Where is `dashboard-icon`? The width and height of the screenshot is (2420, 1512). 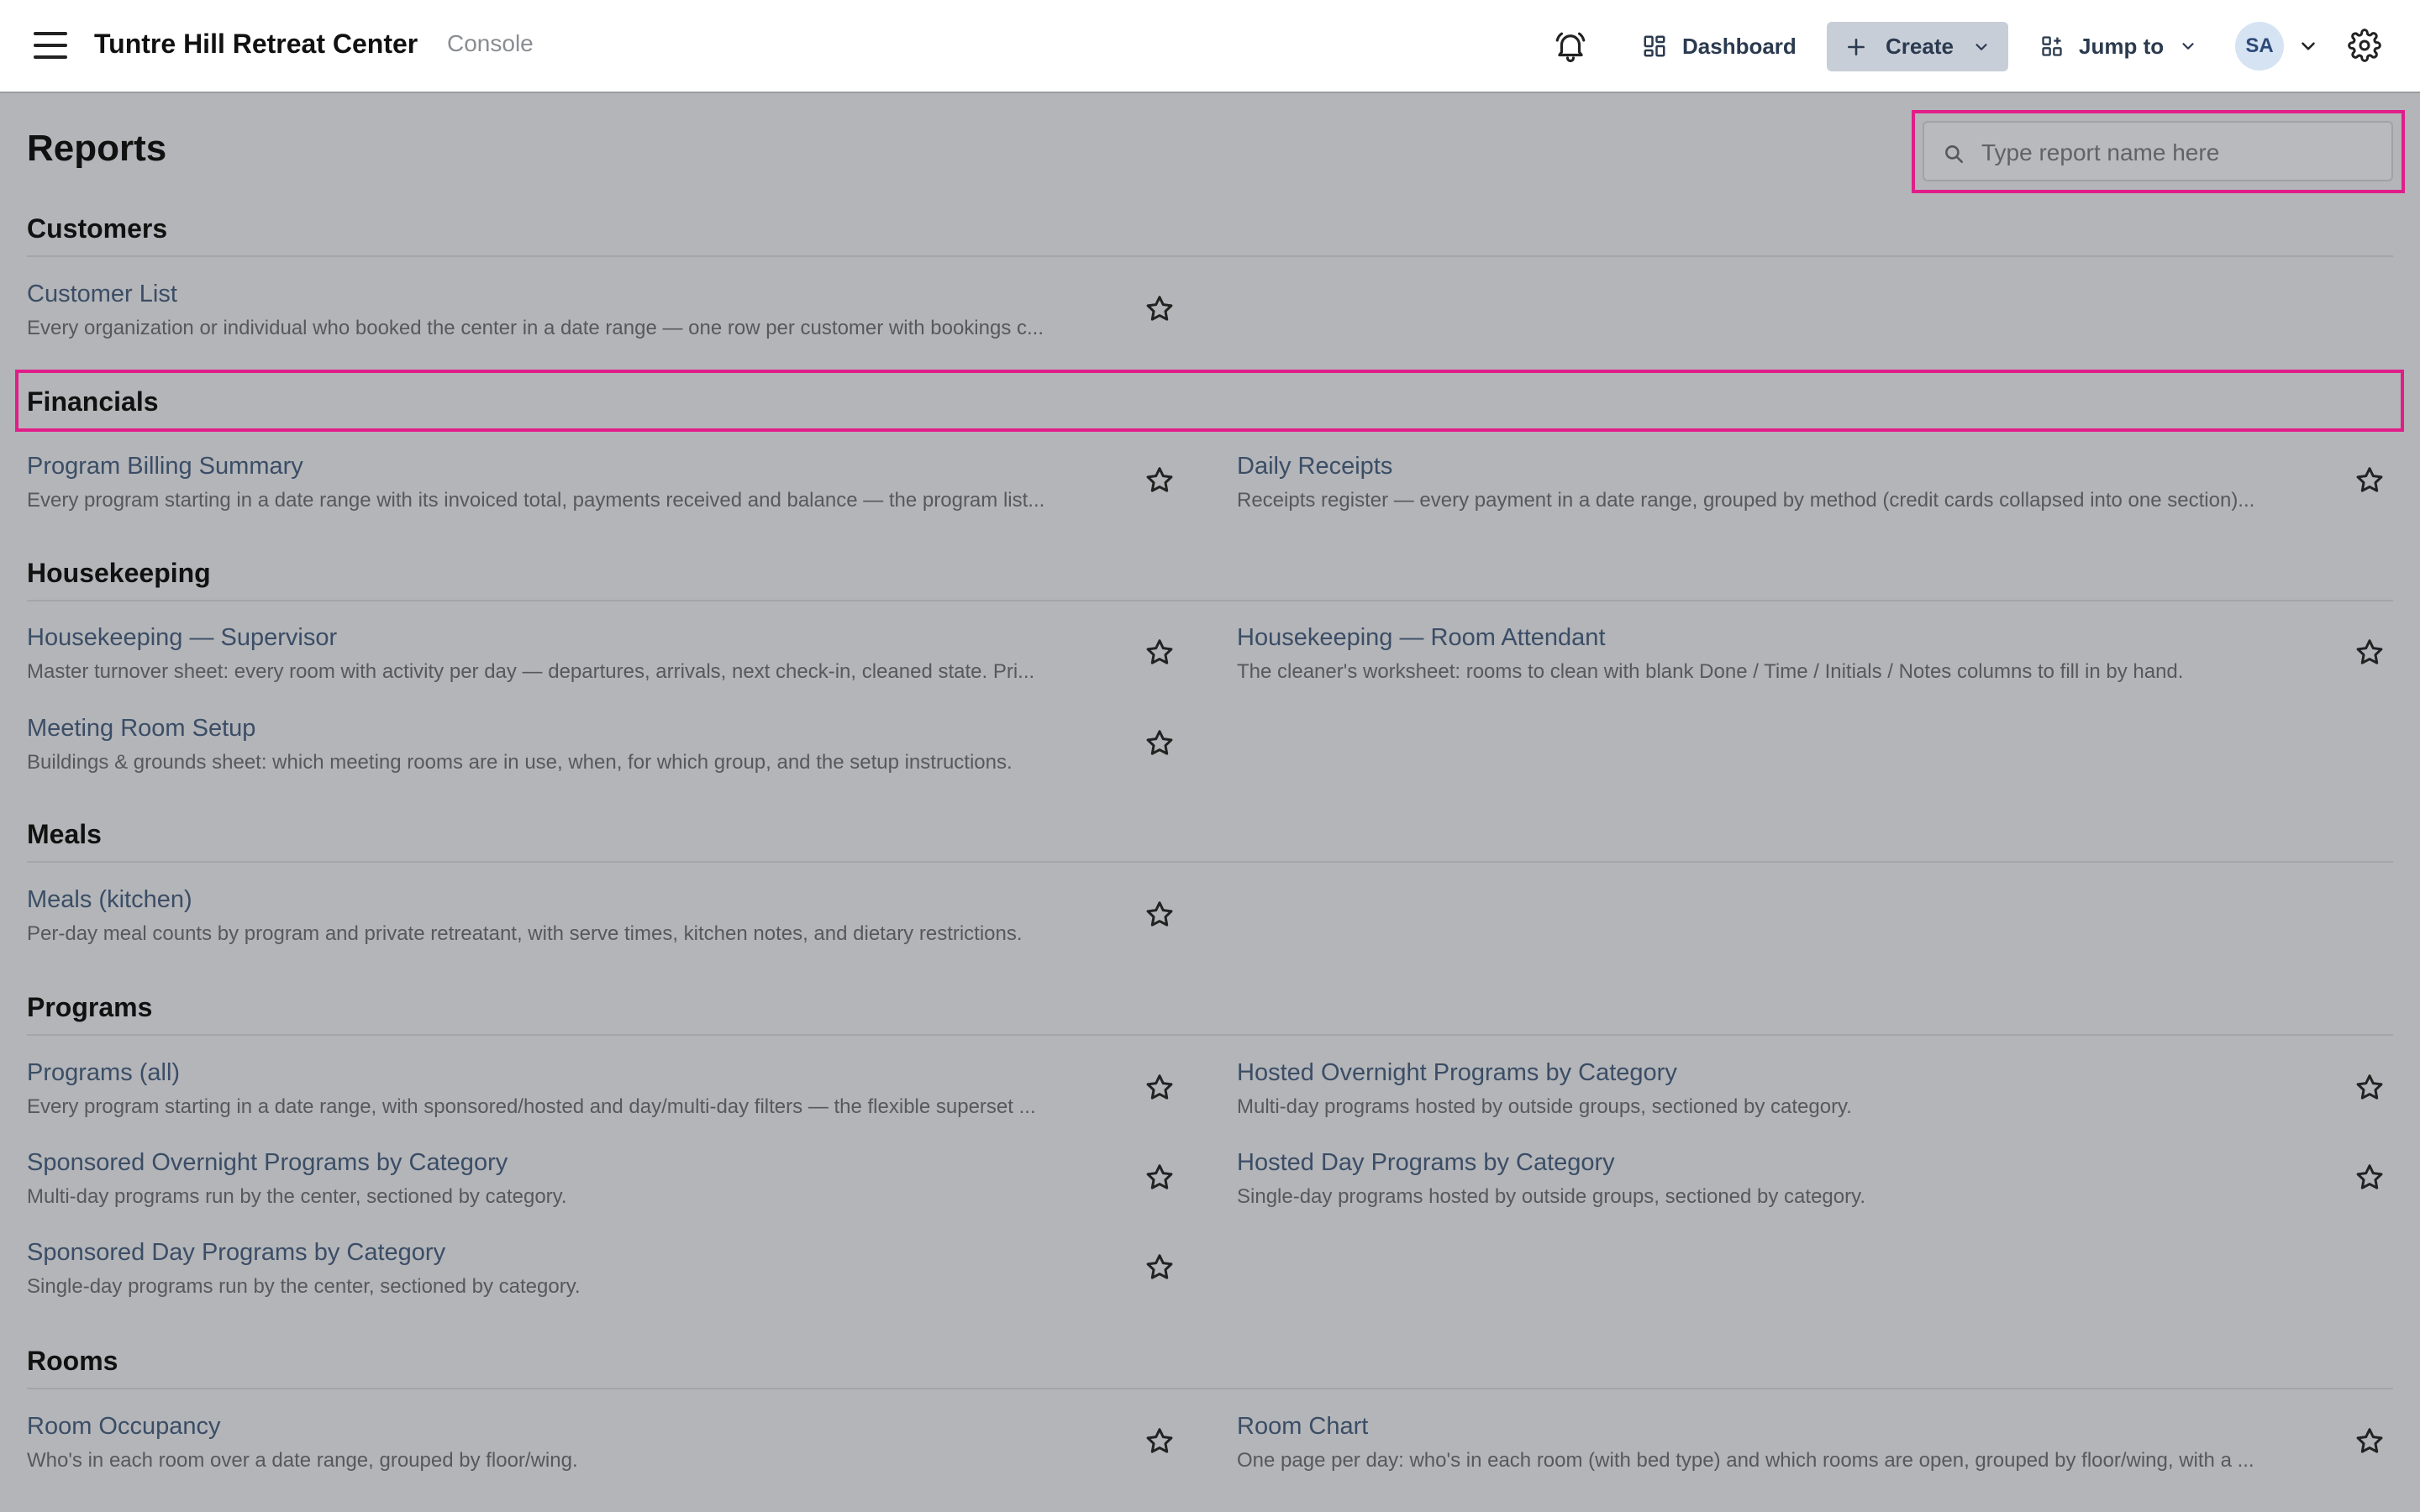
dashboard-icon is located at coordinates (1654, 46).